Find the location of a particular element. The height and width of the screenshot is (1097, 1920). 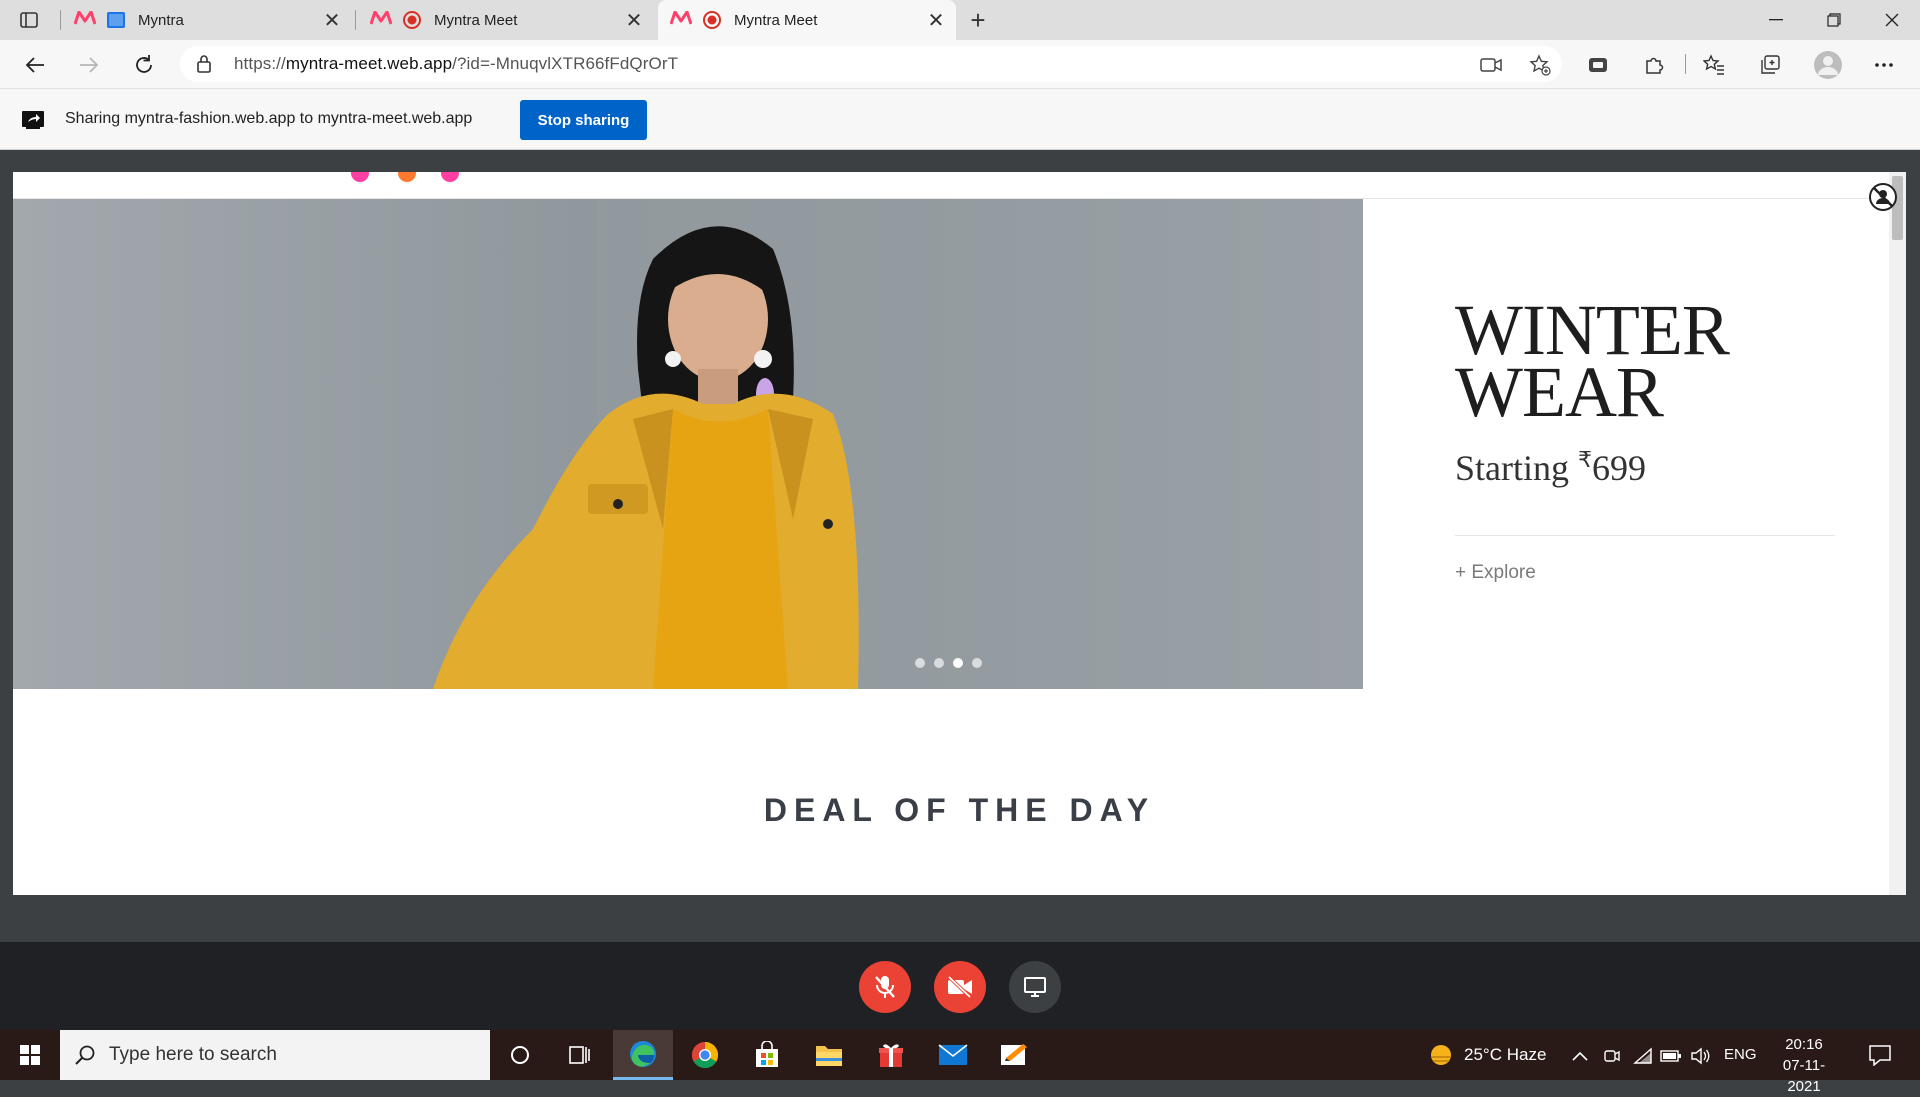

camera-off-icon is located at coordinates (959, 987).